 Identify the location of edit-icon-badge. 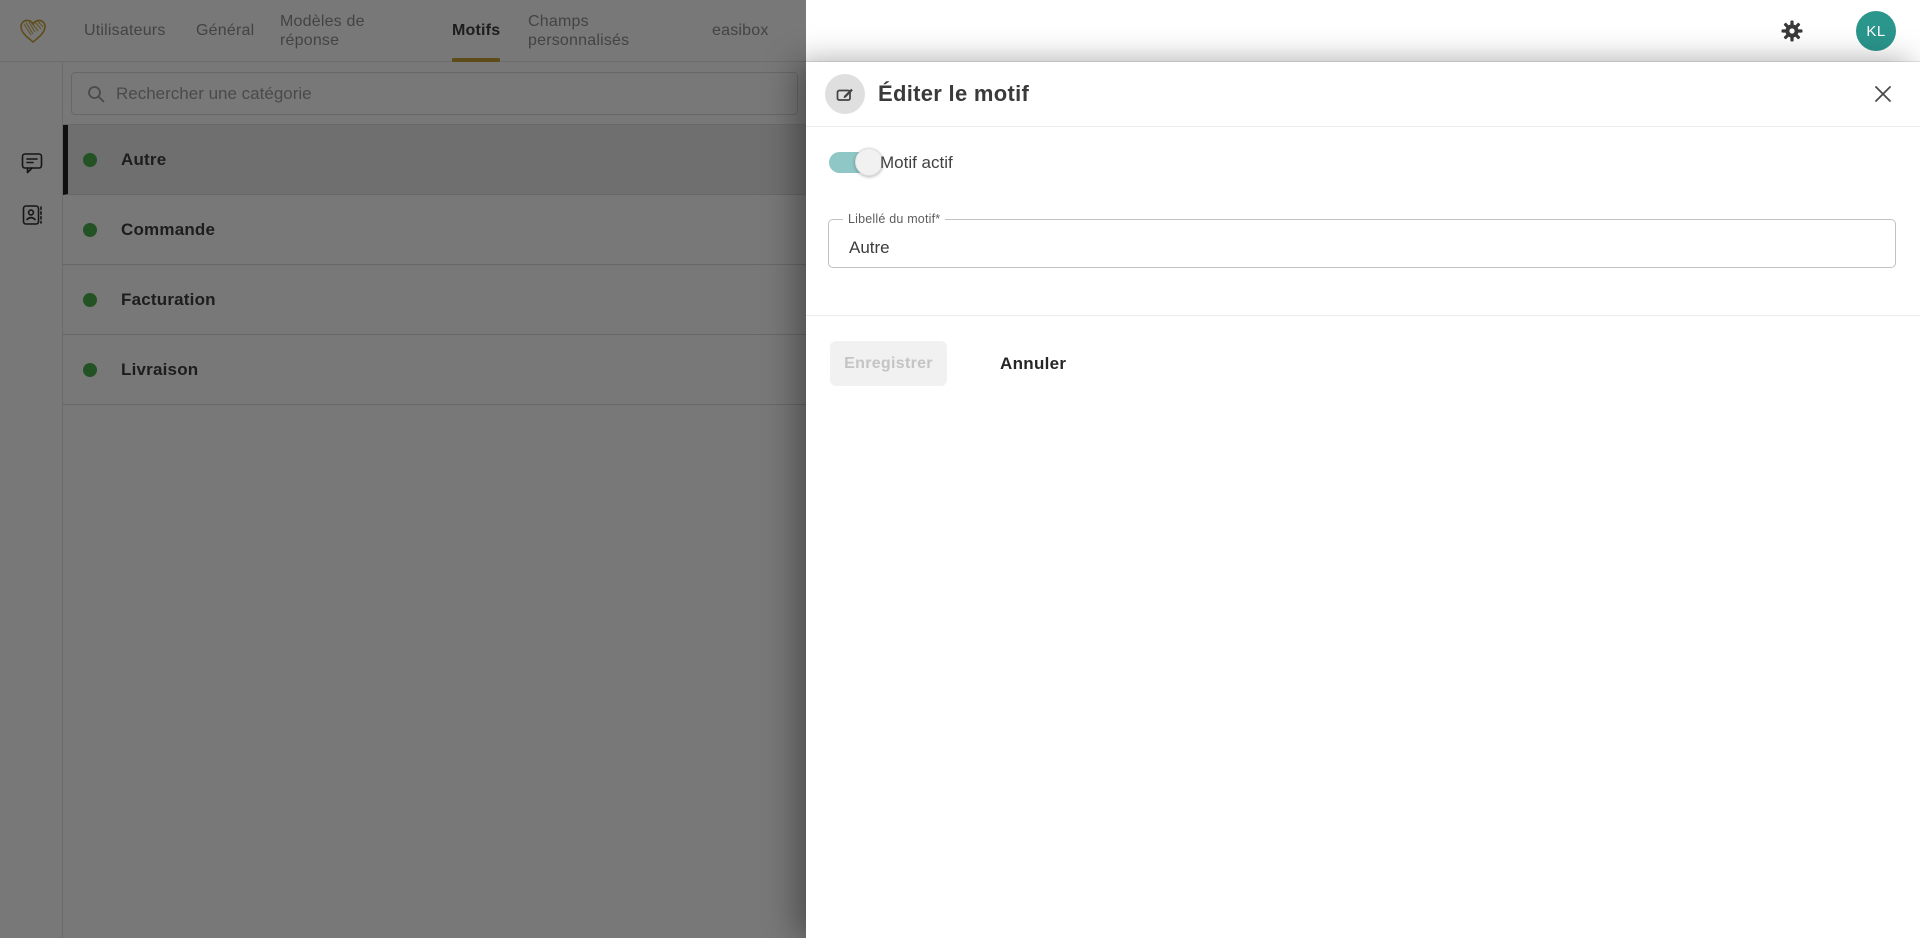
(845, 94).